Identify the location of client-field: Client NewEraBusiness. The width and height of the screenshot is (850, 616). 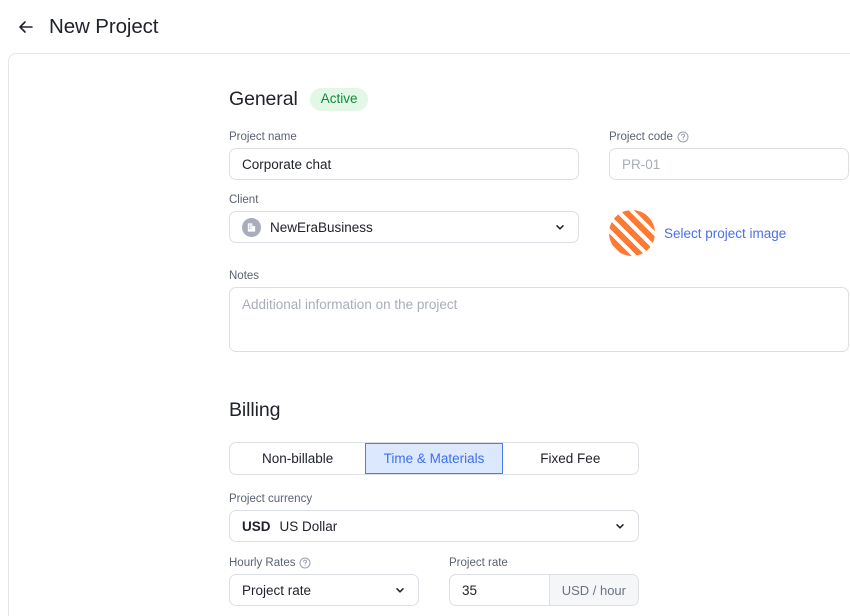
(404, 225).